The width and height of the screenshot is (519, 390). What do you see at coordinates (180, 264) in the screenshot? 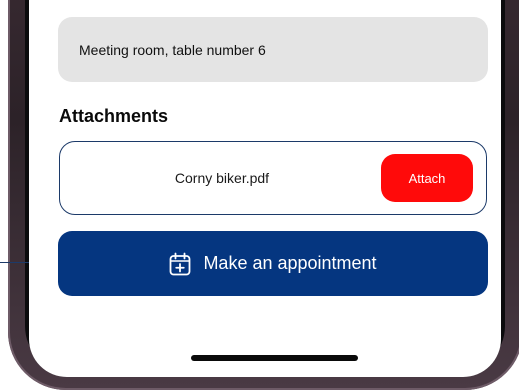
I see `calendar-plus-icon` at bounding box center [180, 264].